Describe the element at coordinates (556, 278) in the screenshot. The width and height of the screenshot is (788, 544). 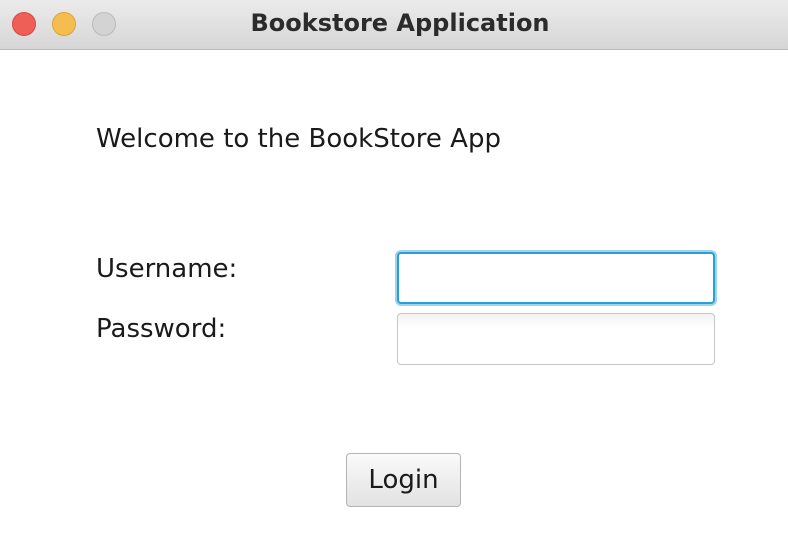
I see `username-input` at that location.